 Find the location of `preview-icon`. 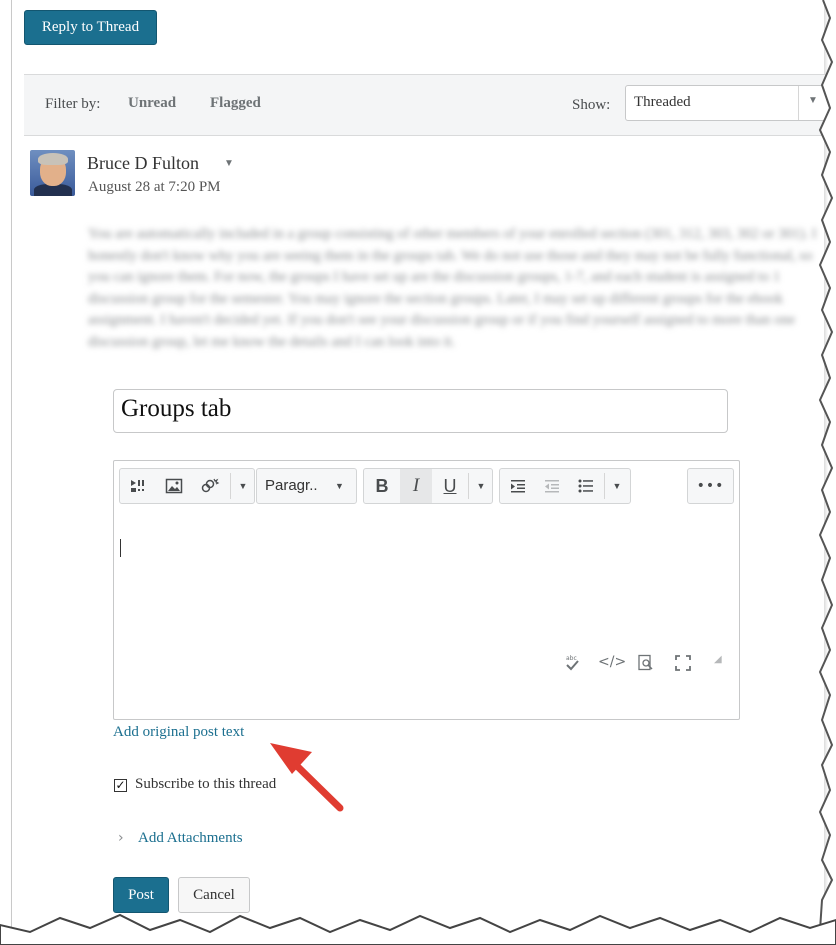

preview-icon is located at coordinates (646, 665).